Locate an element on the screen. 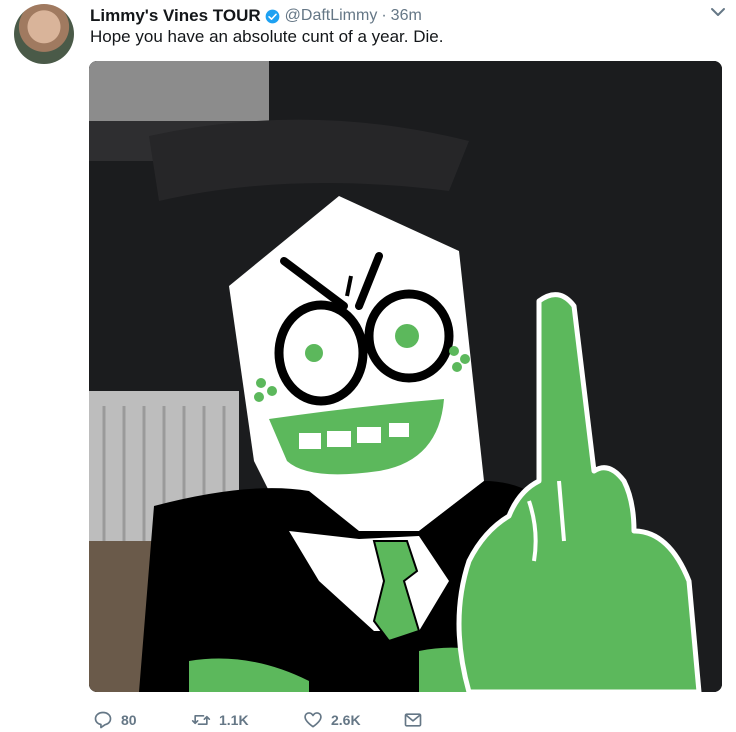 This screenshot has height=732, width=736. reply-icon is located at coordinates (103, 720).